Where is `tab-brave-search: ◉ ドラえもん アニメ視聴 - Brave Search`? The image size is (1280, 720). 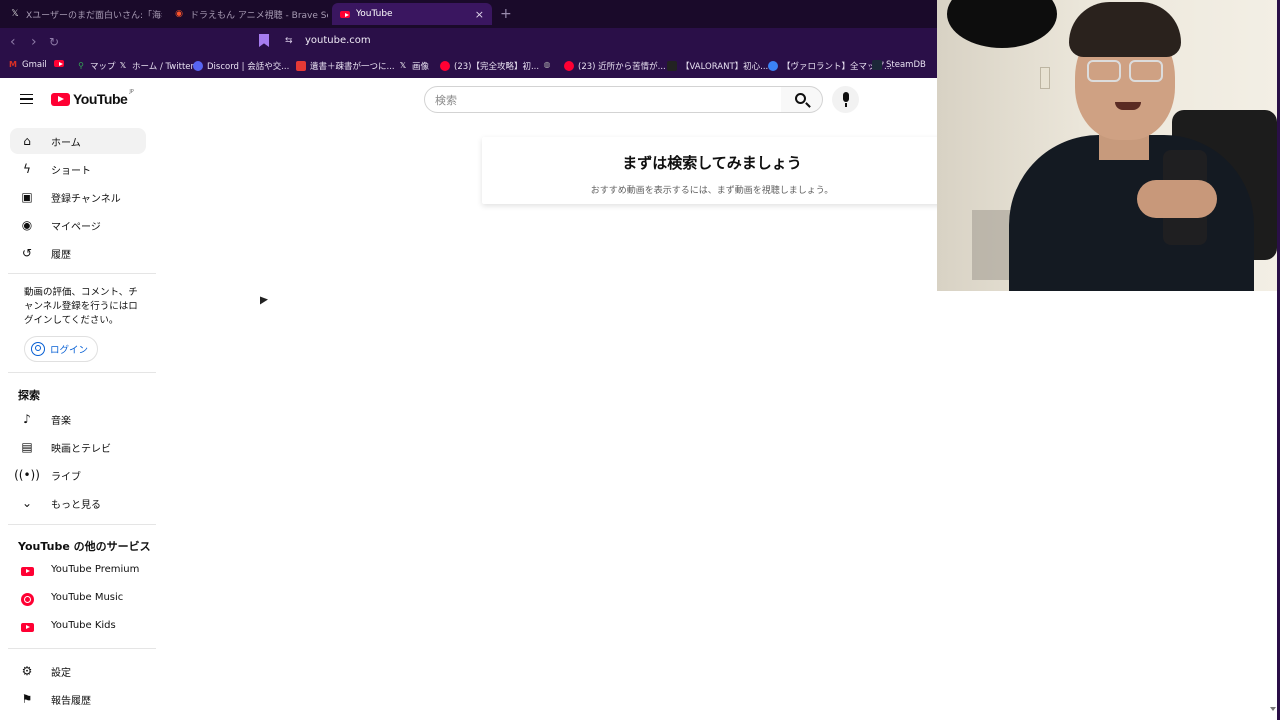 tab-brave-search: ◉ ドラえもん アニメ視聴 - Brave Search is located at coordinates (247, 14).